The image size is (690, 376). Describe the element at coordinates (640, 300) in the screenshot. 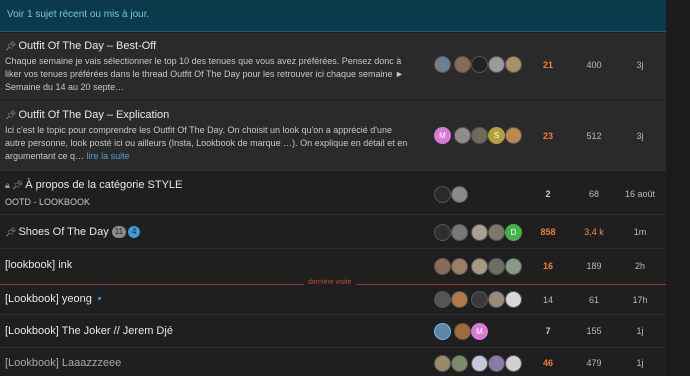

I see `activity-time: 17h` at that location.